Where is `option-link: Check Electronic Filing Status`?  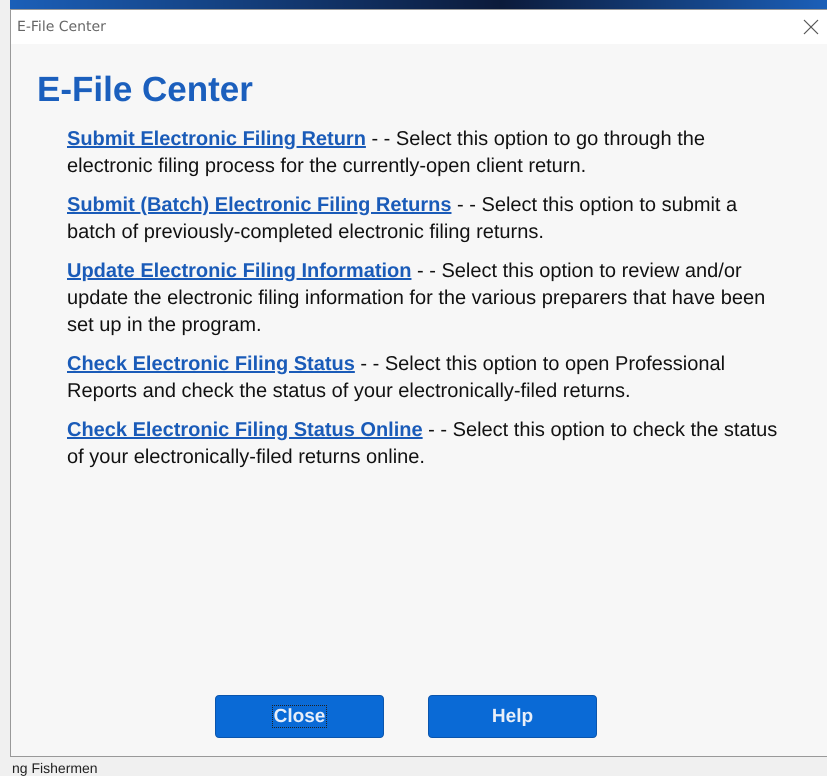
option-link: Check Electronic Filing Status is located at coordinates (211, 364).